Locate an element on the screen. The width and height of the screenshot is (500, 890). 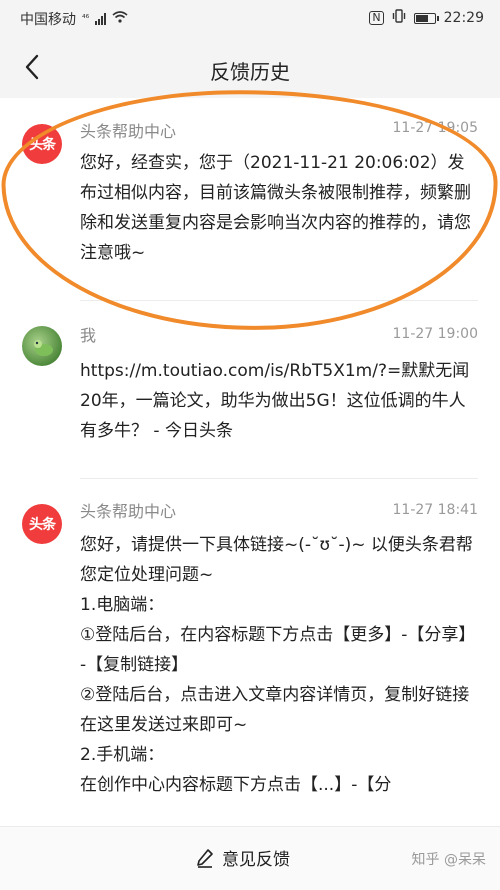
status-left: 中国移动 ⁴⁶ is located at coordinates (74, 19).